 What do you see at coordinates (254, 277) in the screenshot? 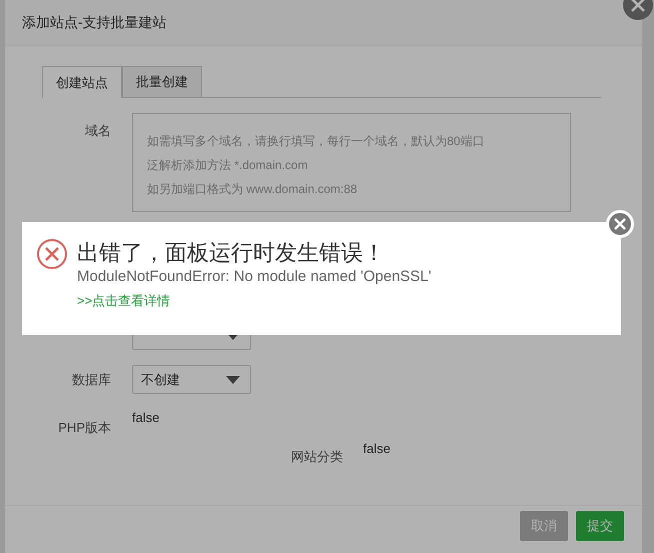
I see `error-message: ModuleNotFoundError: No module named 'OpenSSL'` at bounding box center [254, 277].